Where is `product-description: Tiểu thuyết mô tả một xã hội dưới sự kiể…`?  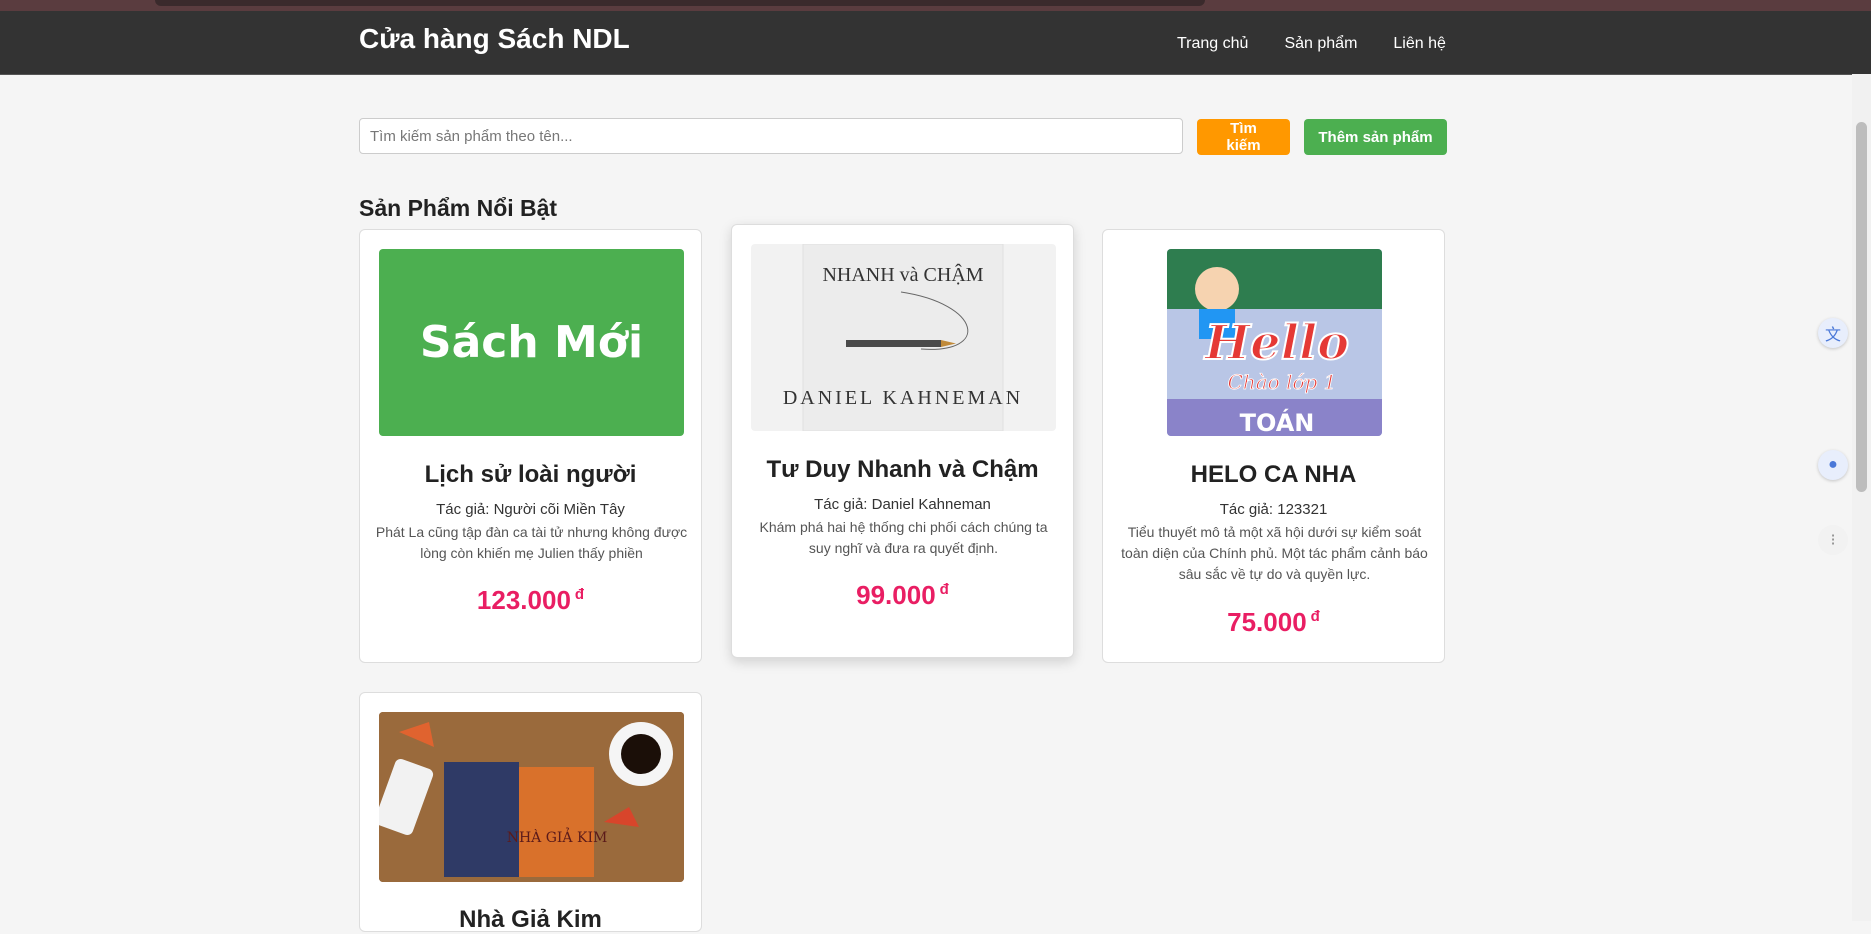 product-description: Tiểu thuyết mô tả một xã hội dưới sự kiể… is located at coordinates (1274, 553).